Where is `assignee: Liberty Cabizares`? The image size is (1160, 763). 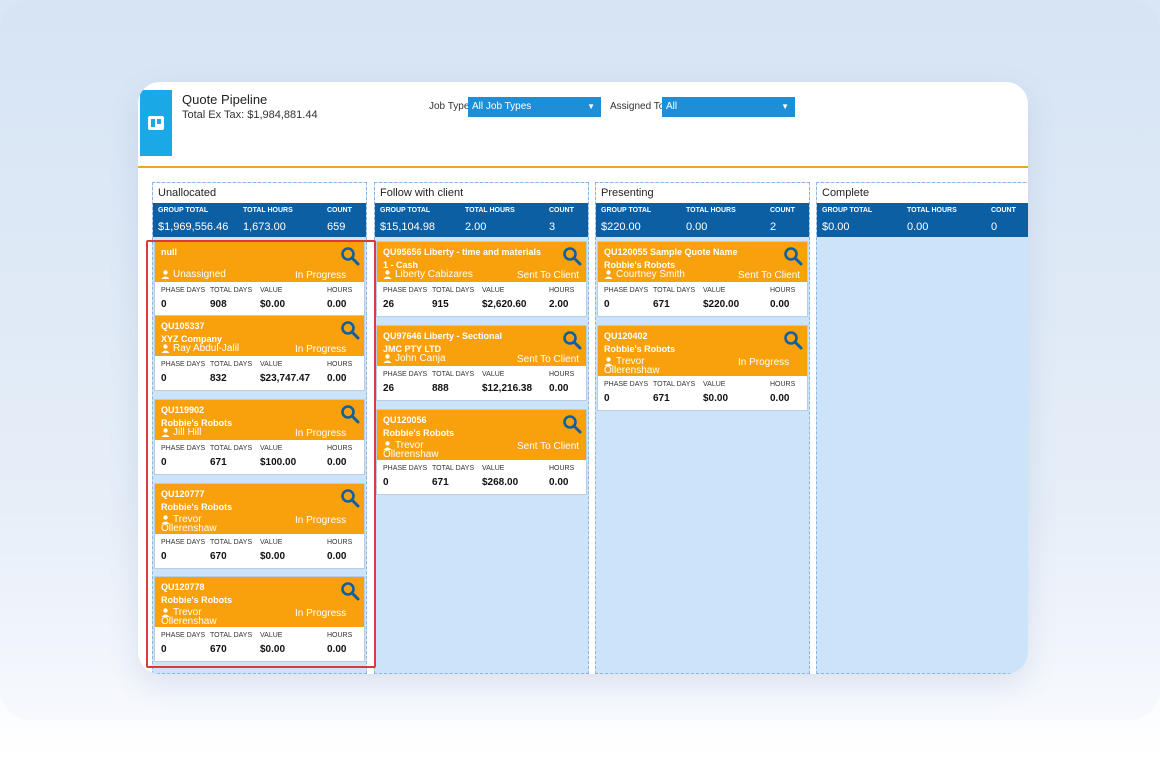
assignee: Liberty Cabizares is located at coordinates (428, 275).